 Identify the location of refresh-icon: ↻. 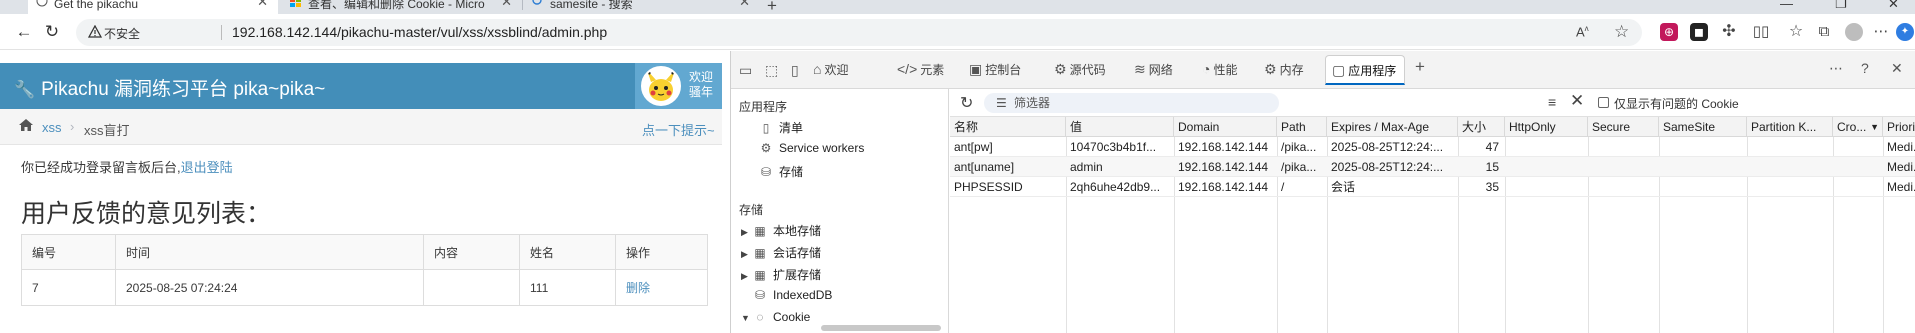
(966, 103).